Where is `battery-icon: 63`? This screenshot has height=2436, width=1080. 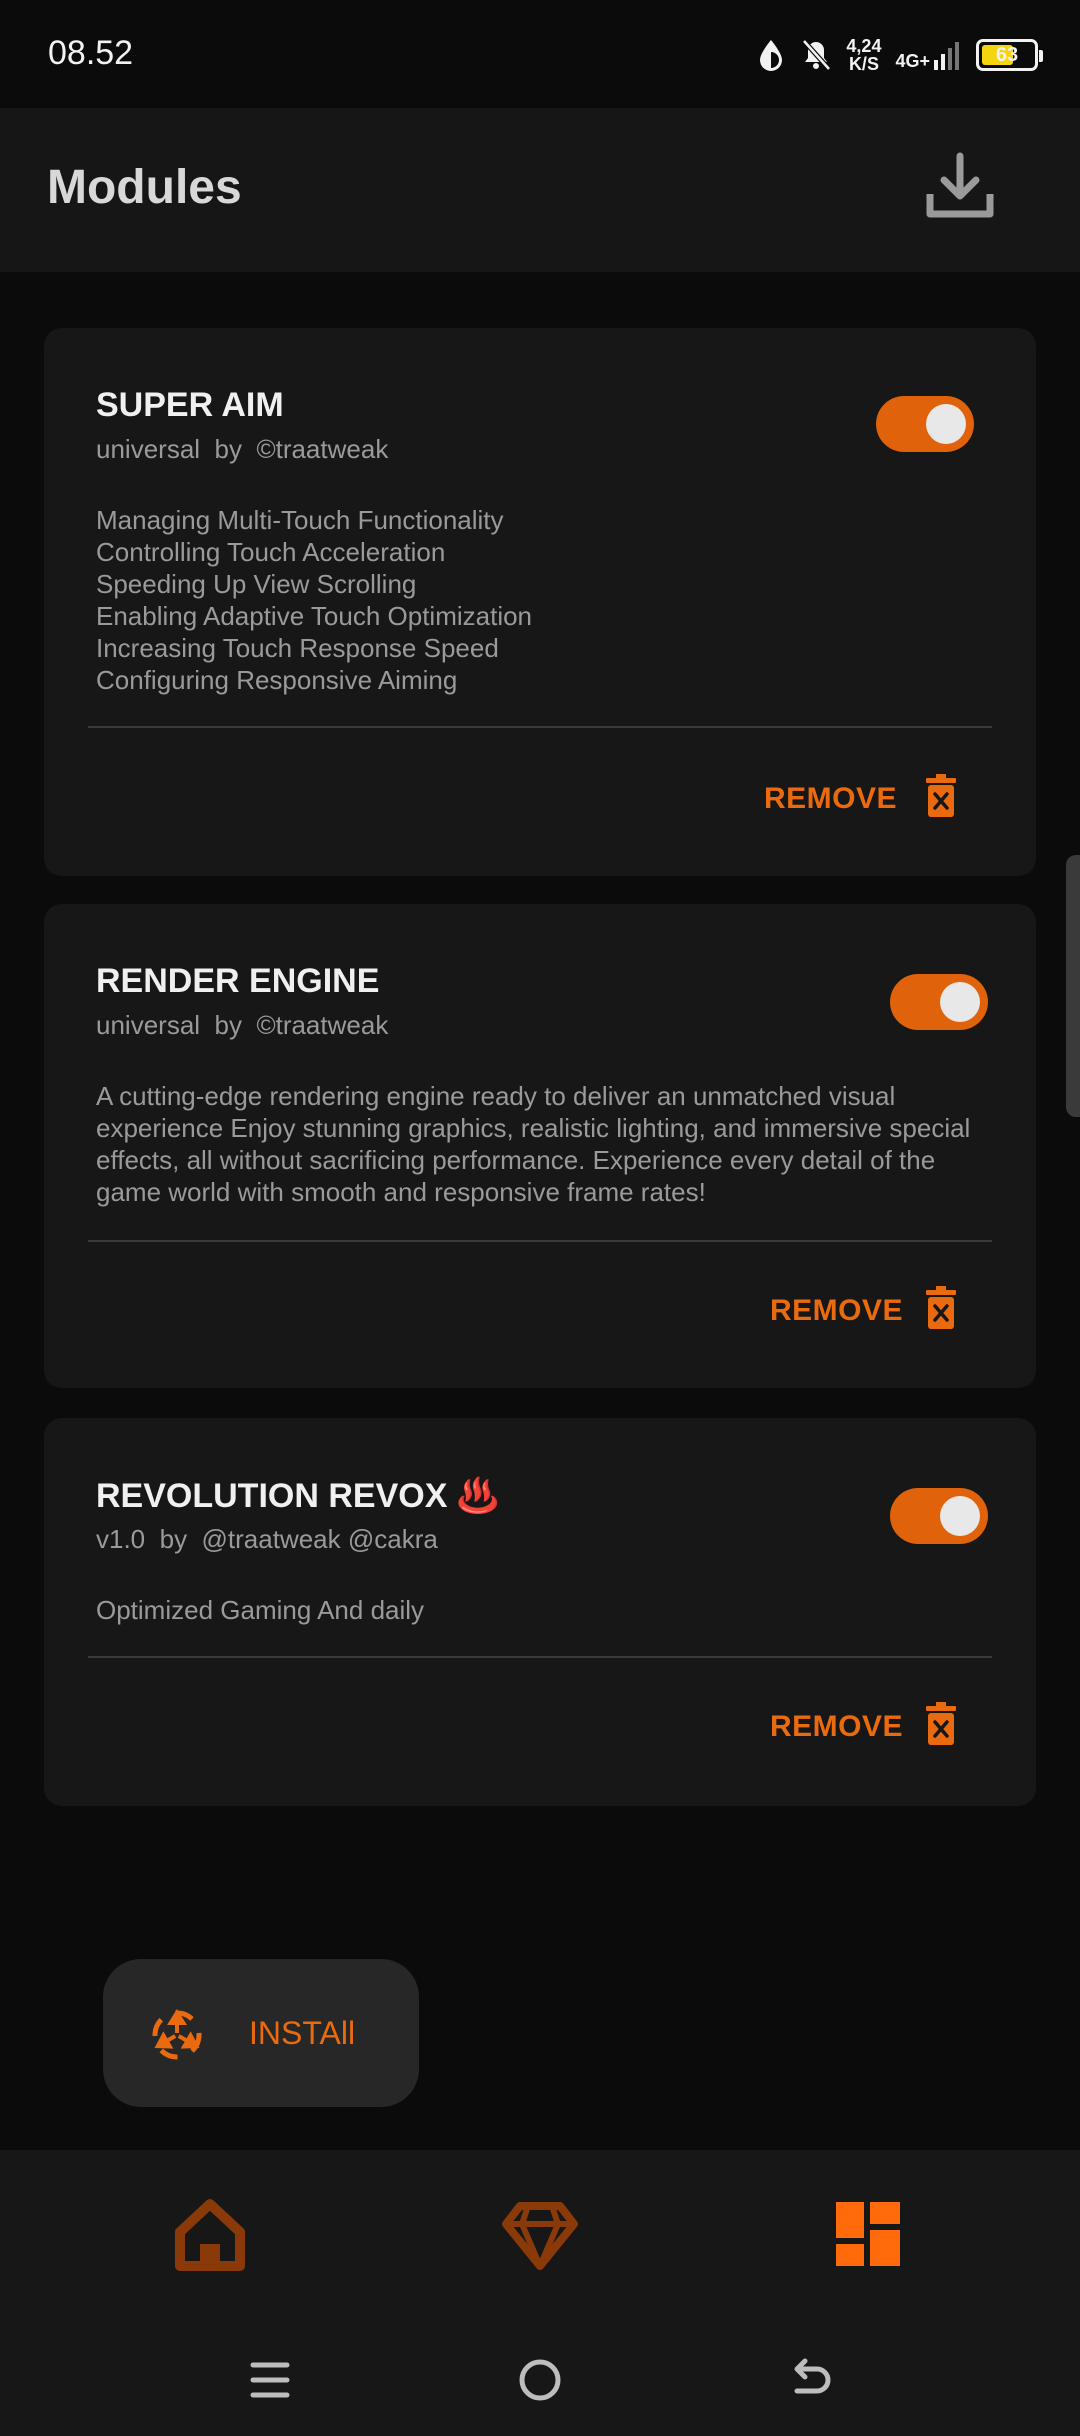 battery-icon: 63 is located at coordinates (1009, 55).